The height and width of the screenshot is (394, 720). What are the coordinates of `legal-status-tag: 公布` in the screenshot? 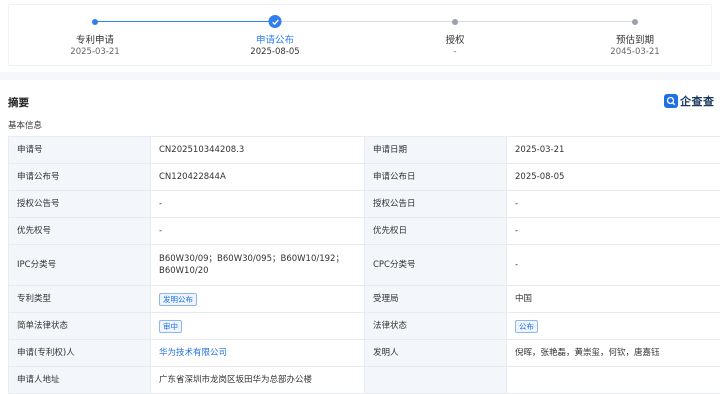 It's located at (526, 326).